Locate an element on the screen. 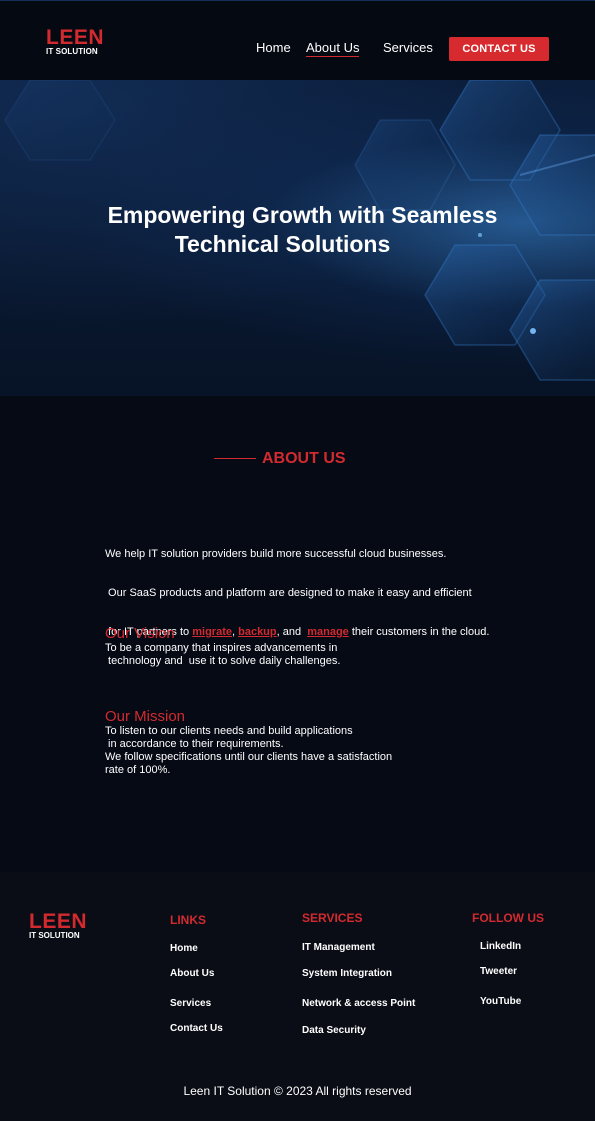 The width and height of the screenshot is (595, 1121). nav-about-us: About Us is located at coordinates (333, 48).